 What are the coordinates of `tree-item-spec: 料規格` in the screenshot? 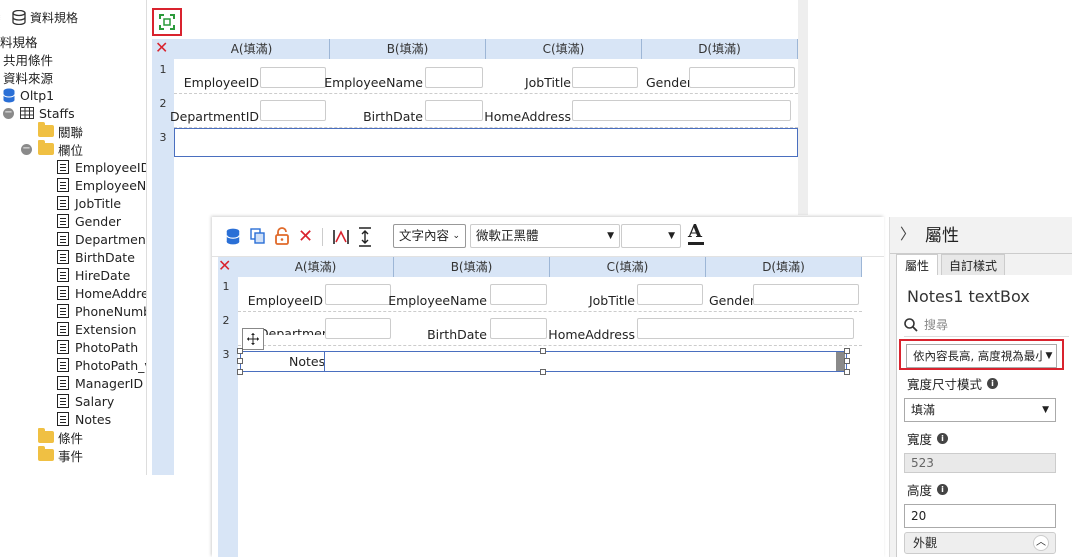 It's located at (19, 41).